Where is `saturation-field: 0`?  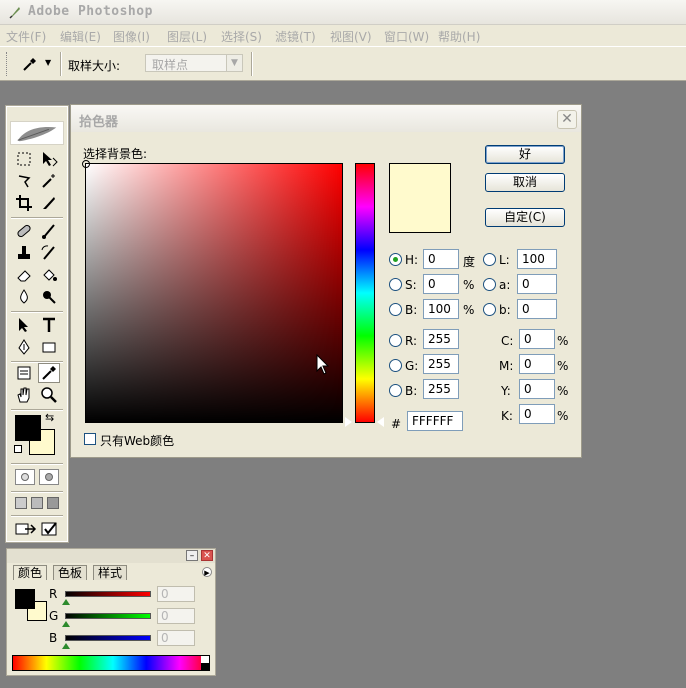
saturation-field: 0 is located at coordinates (441, 284).